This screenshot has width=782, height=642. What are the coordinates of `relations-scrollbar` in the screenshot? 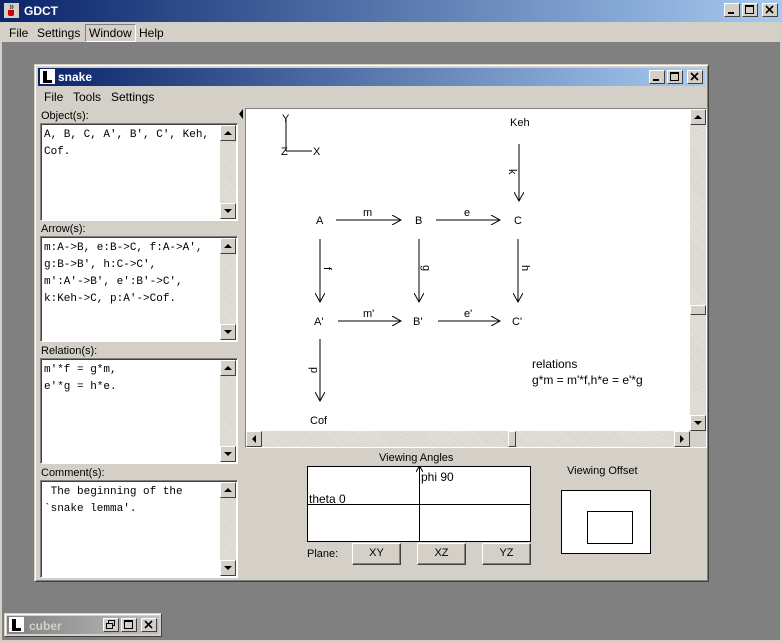 It's located at (228, 411).